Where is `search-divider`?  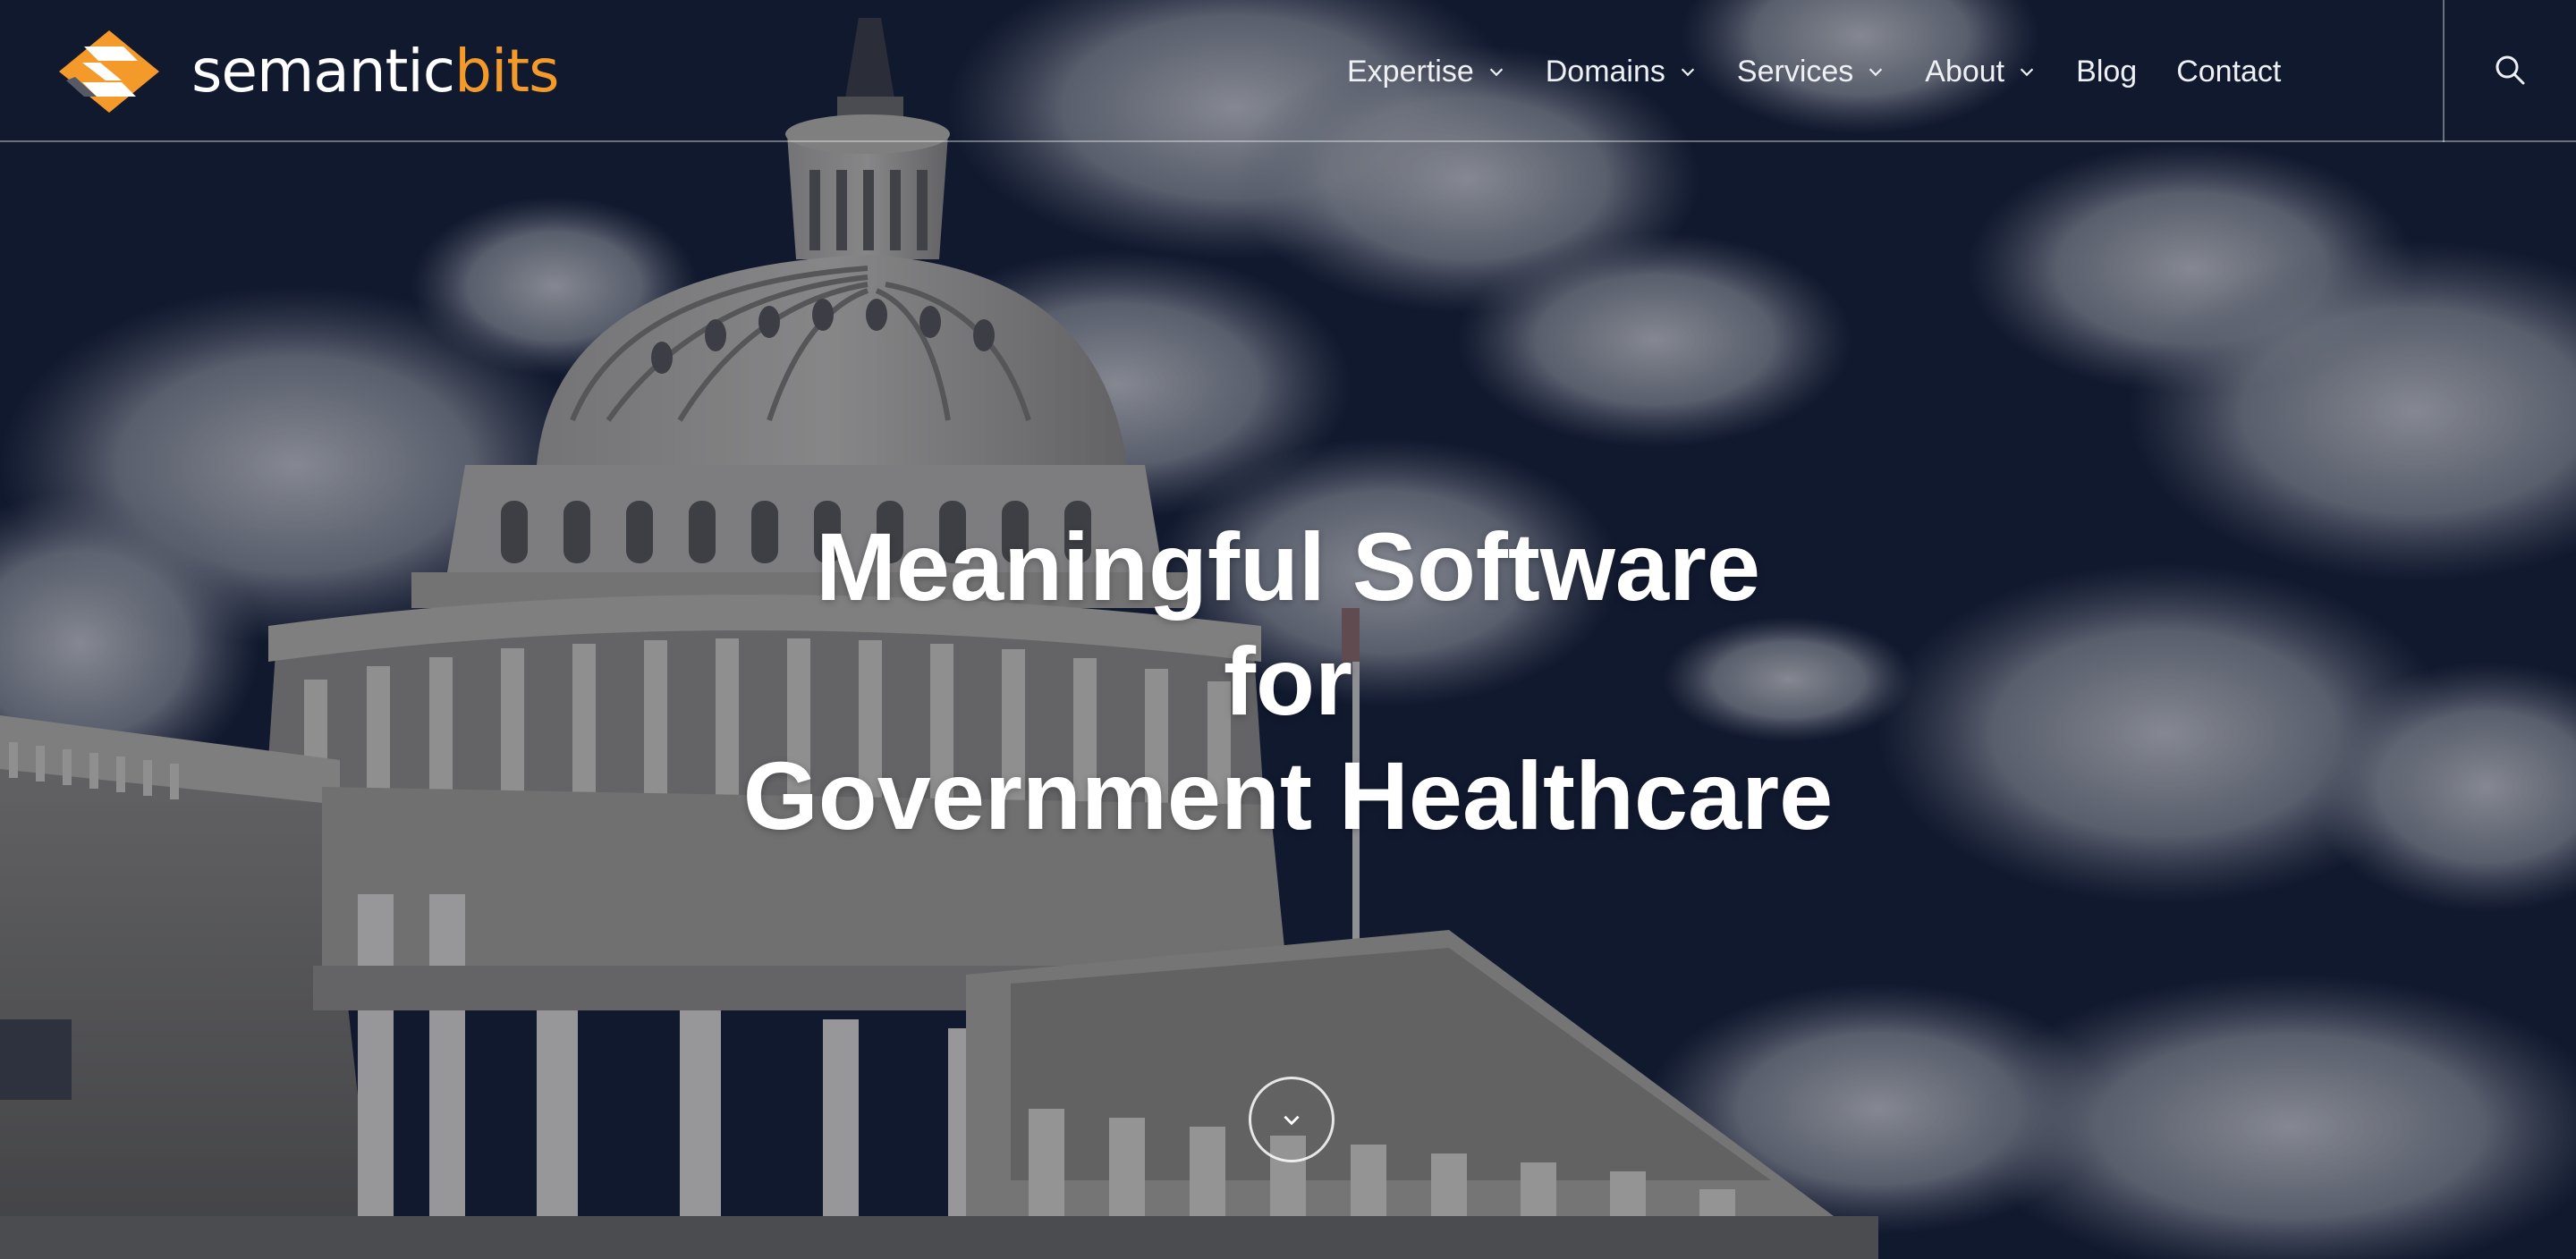 search-divider is located at coordinates (2444, 71).